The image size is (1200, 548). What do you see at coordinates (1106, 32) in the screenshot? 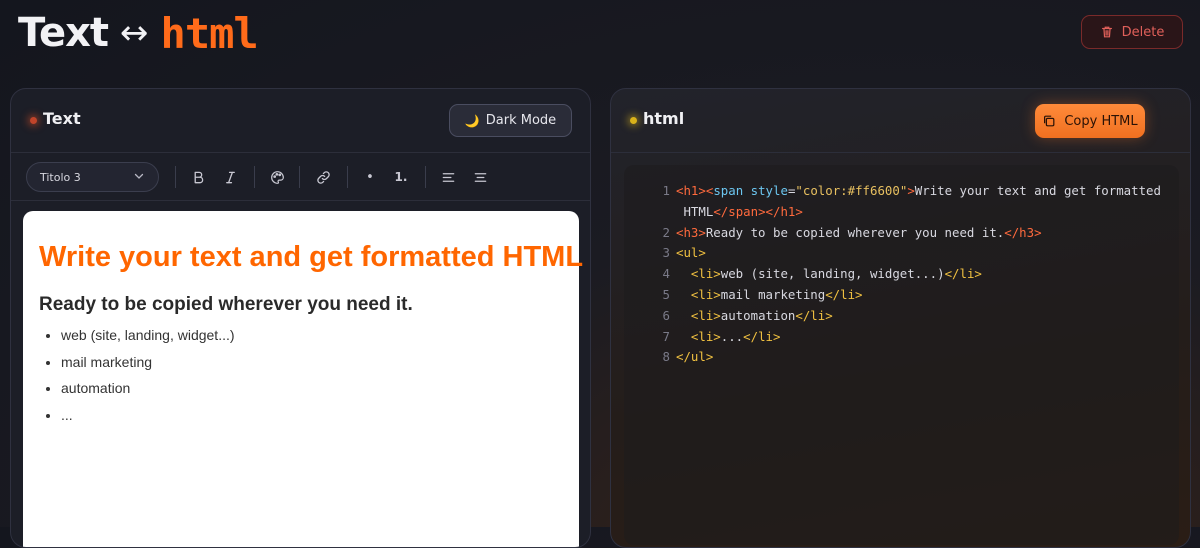
I see `trash-icon` at bounding box center [1106, 32].